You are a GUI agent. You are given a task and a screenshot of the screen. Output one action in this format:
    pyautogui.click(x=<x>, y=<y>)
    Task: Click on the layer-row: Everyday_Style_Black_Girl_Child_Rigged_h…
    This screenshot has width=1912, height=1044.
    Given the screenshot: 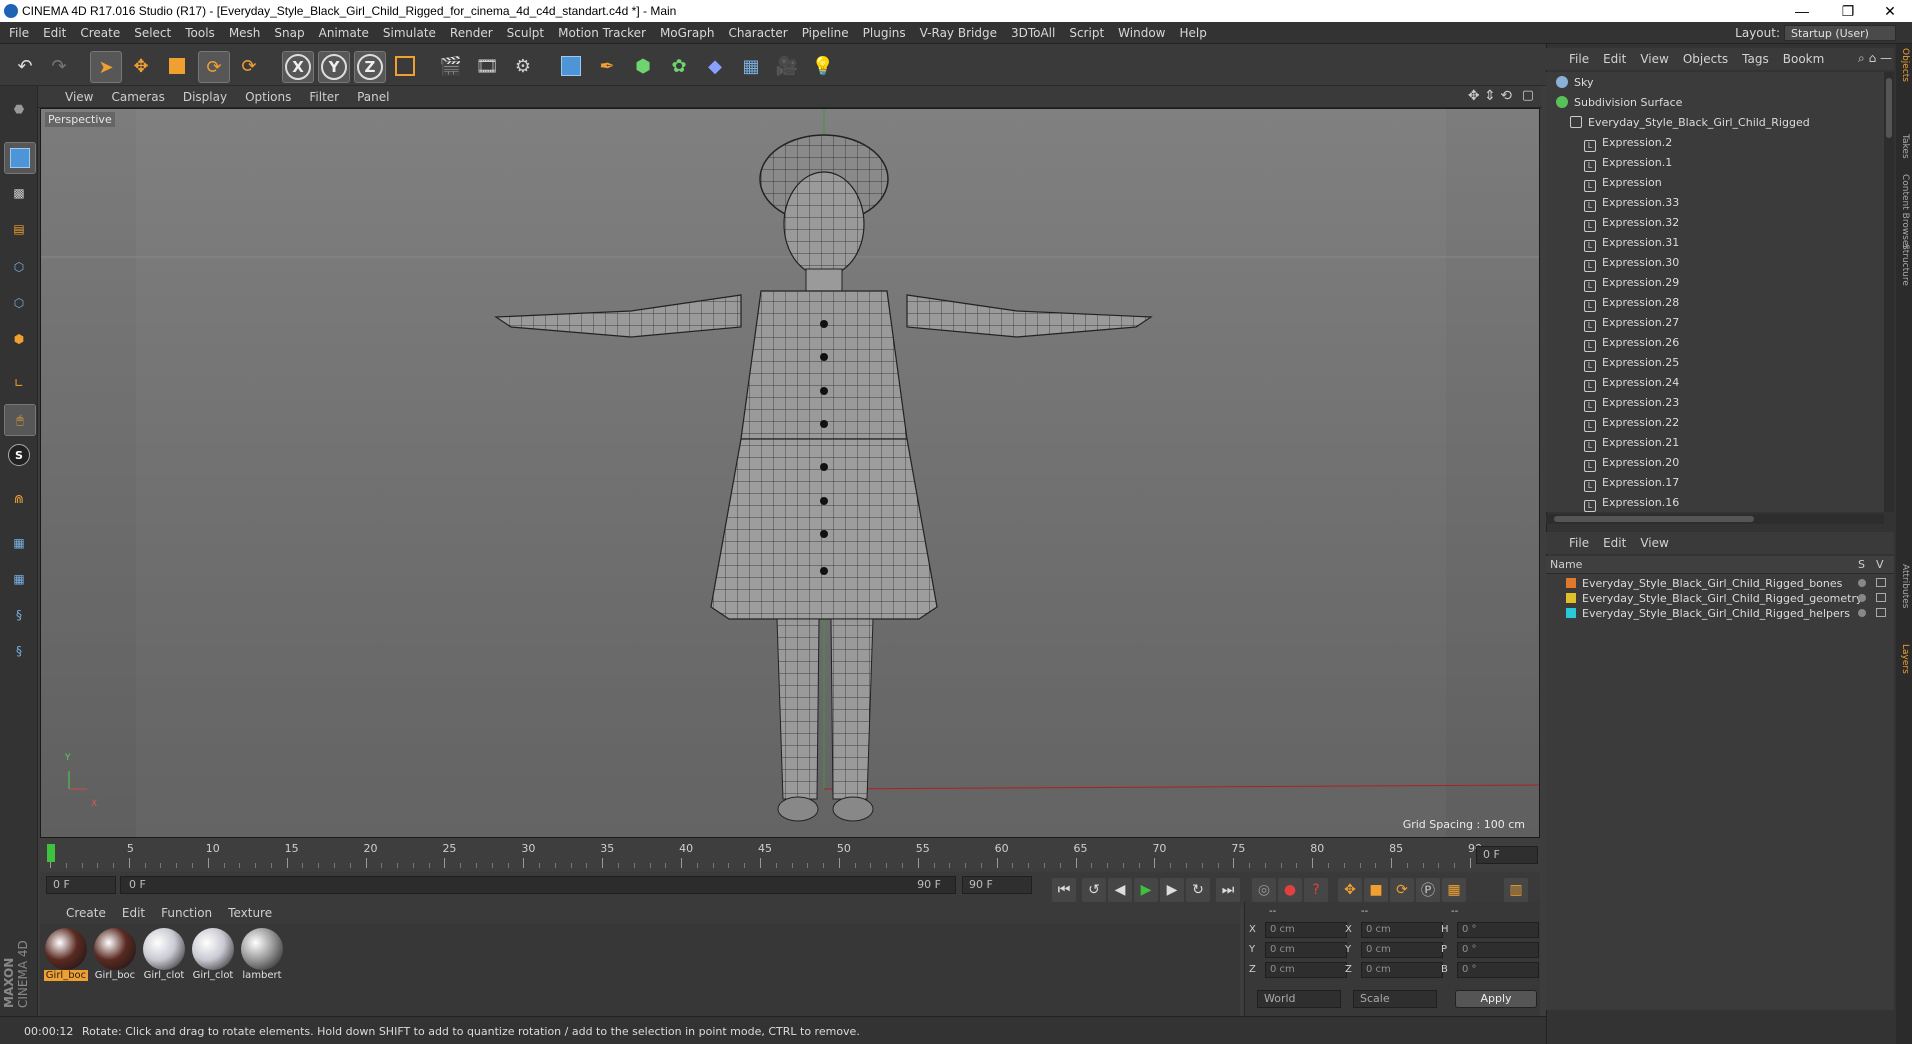 What is the action you would take?
    pyautogui.click(x=1708, y=613)
    